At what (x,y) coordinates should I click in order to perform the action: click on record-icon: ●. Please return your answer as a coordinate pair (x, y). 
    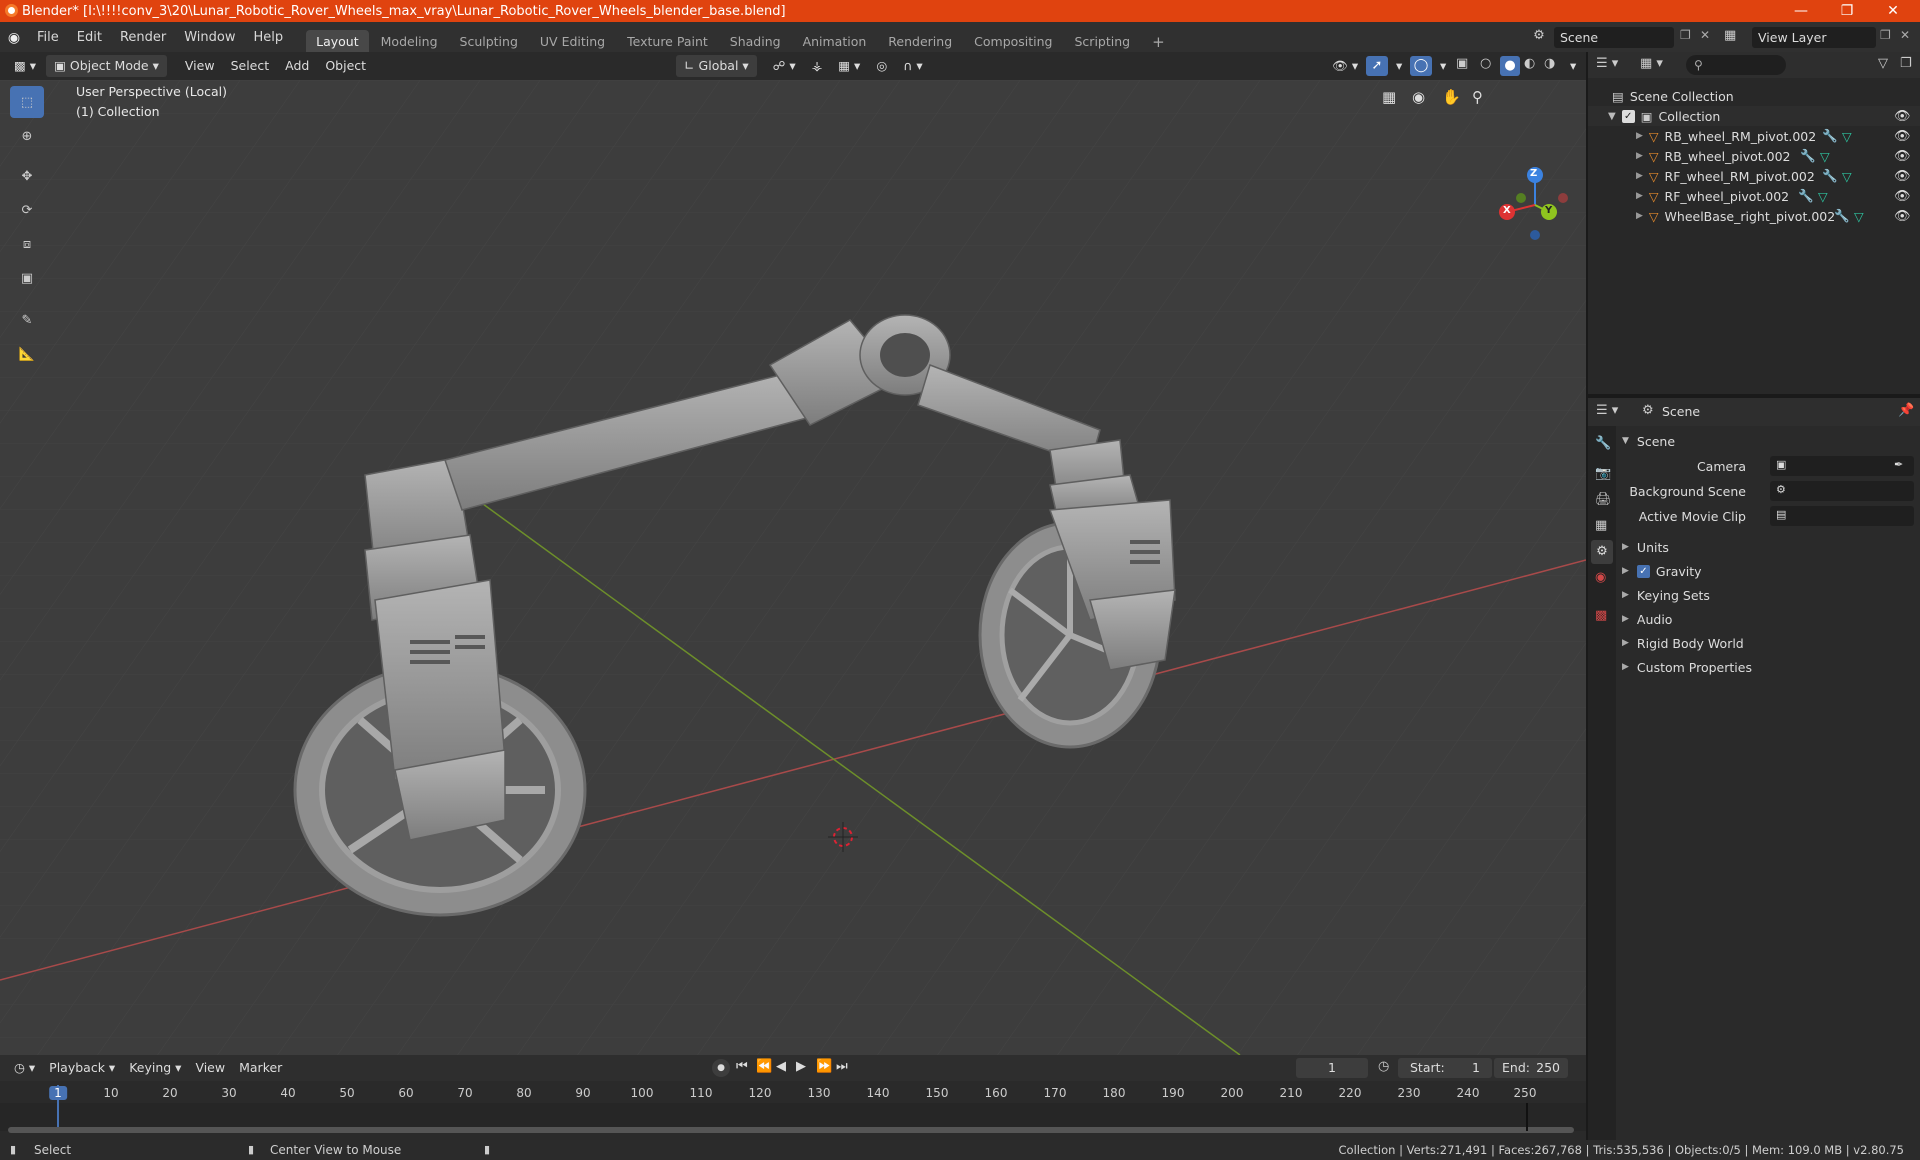
    Looking at the image, I should click on (721, 1068).